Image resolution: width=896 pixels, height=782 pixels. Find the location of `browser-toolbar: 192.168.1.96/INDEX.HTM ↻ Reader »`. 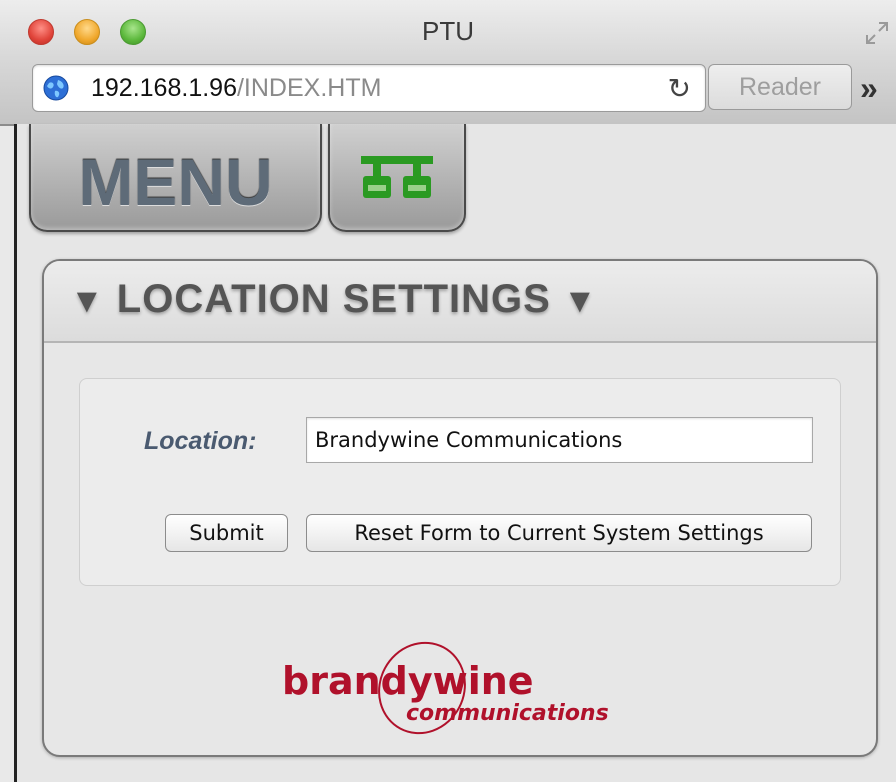

browser-toolbar: 192.168.1.96/INDEX.HTM ↻ Reader » is located at coordinates (448, 92).